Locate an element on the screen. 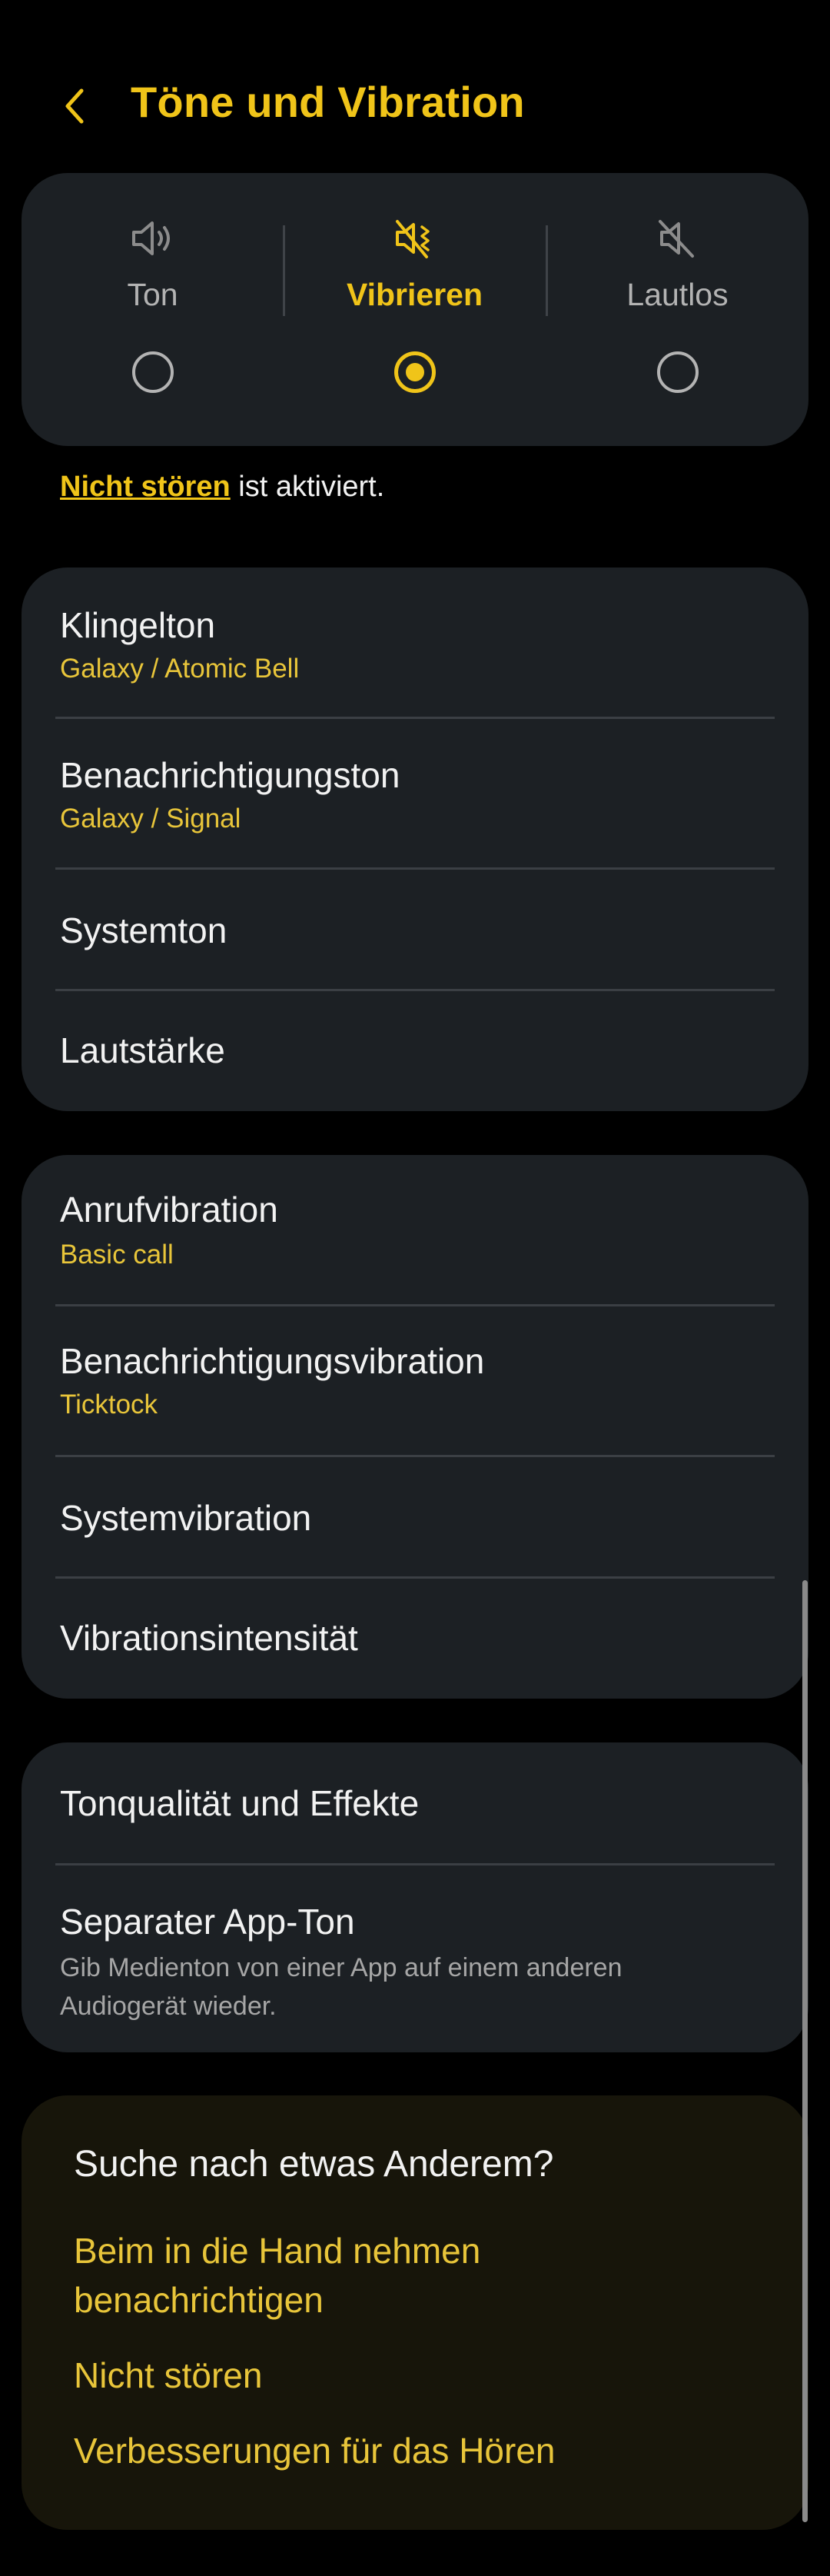  call-vibration-title: Anrufvibration is located at coordinates (169, 1210).